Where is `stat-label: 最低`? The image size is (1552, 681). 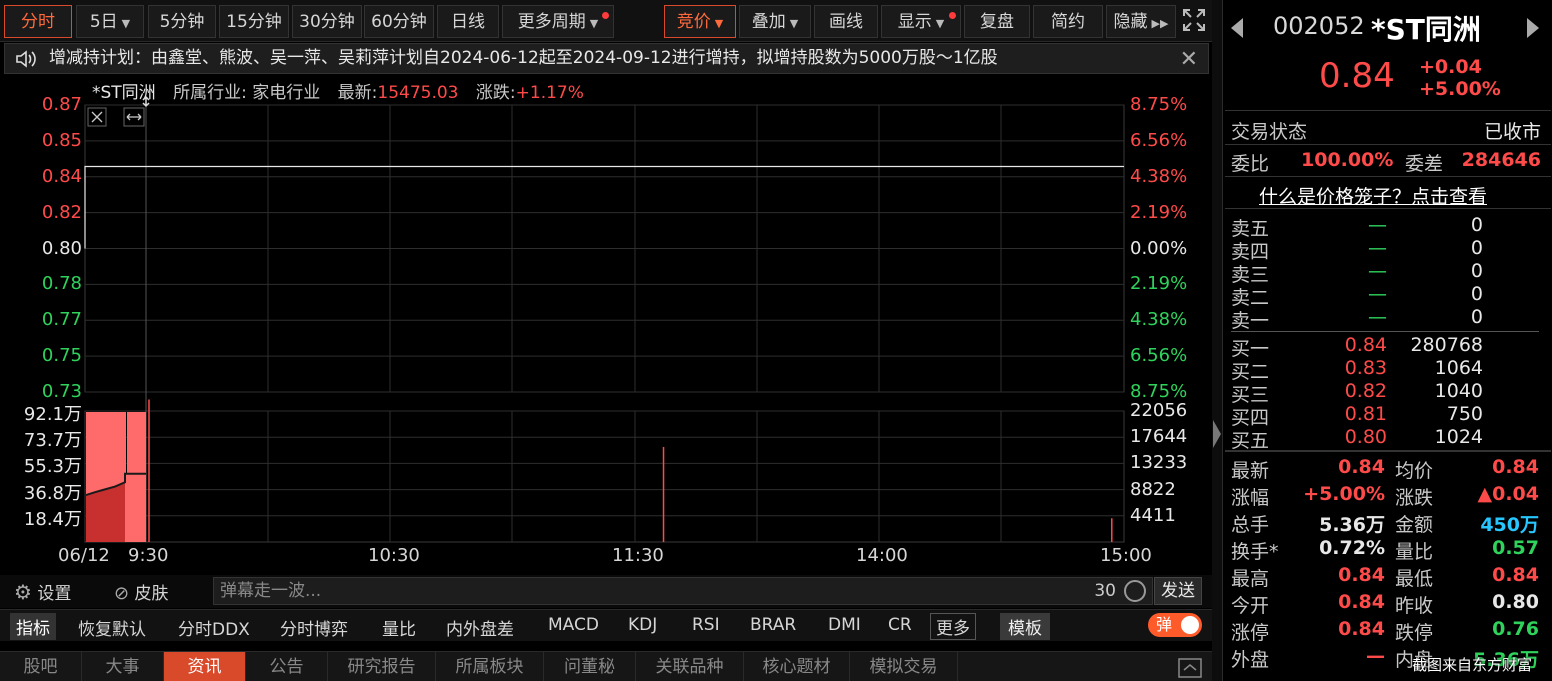
stat-label: 最低 is located at coordinates (1414, 579).